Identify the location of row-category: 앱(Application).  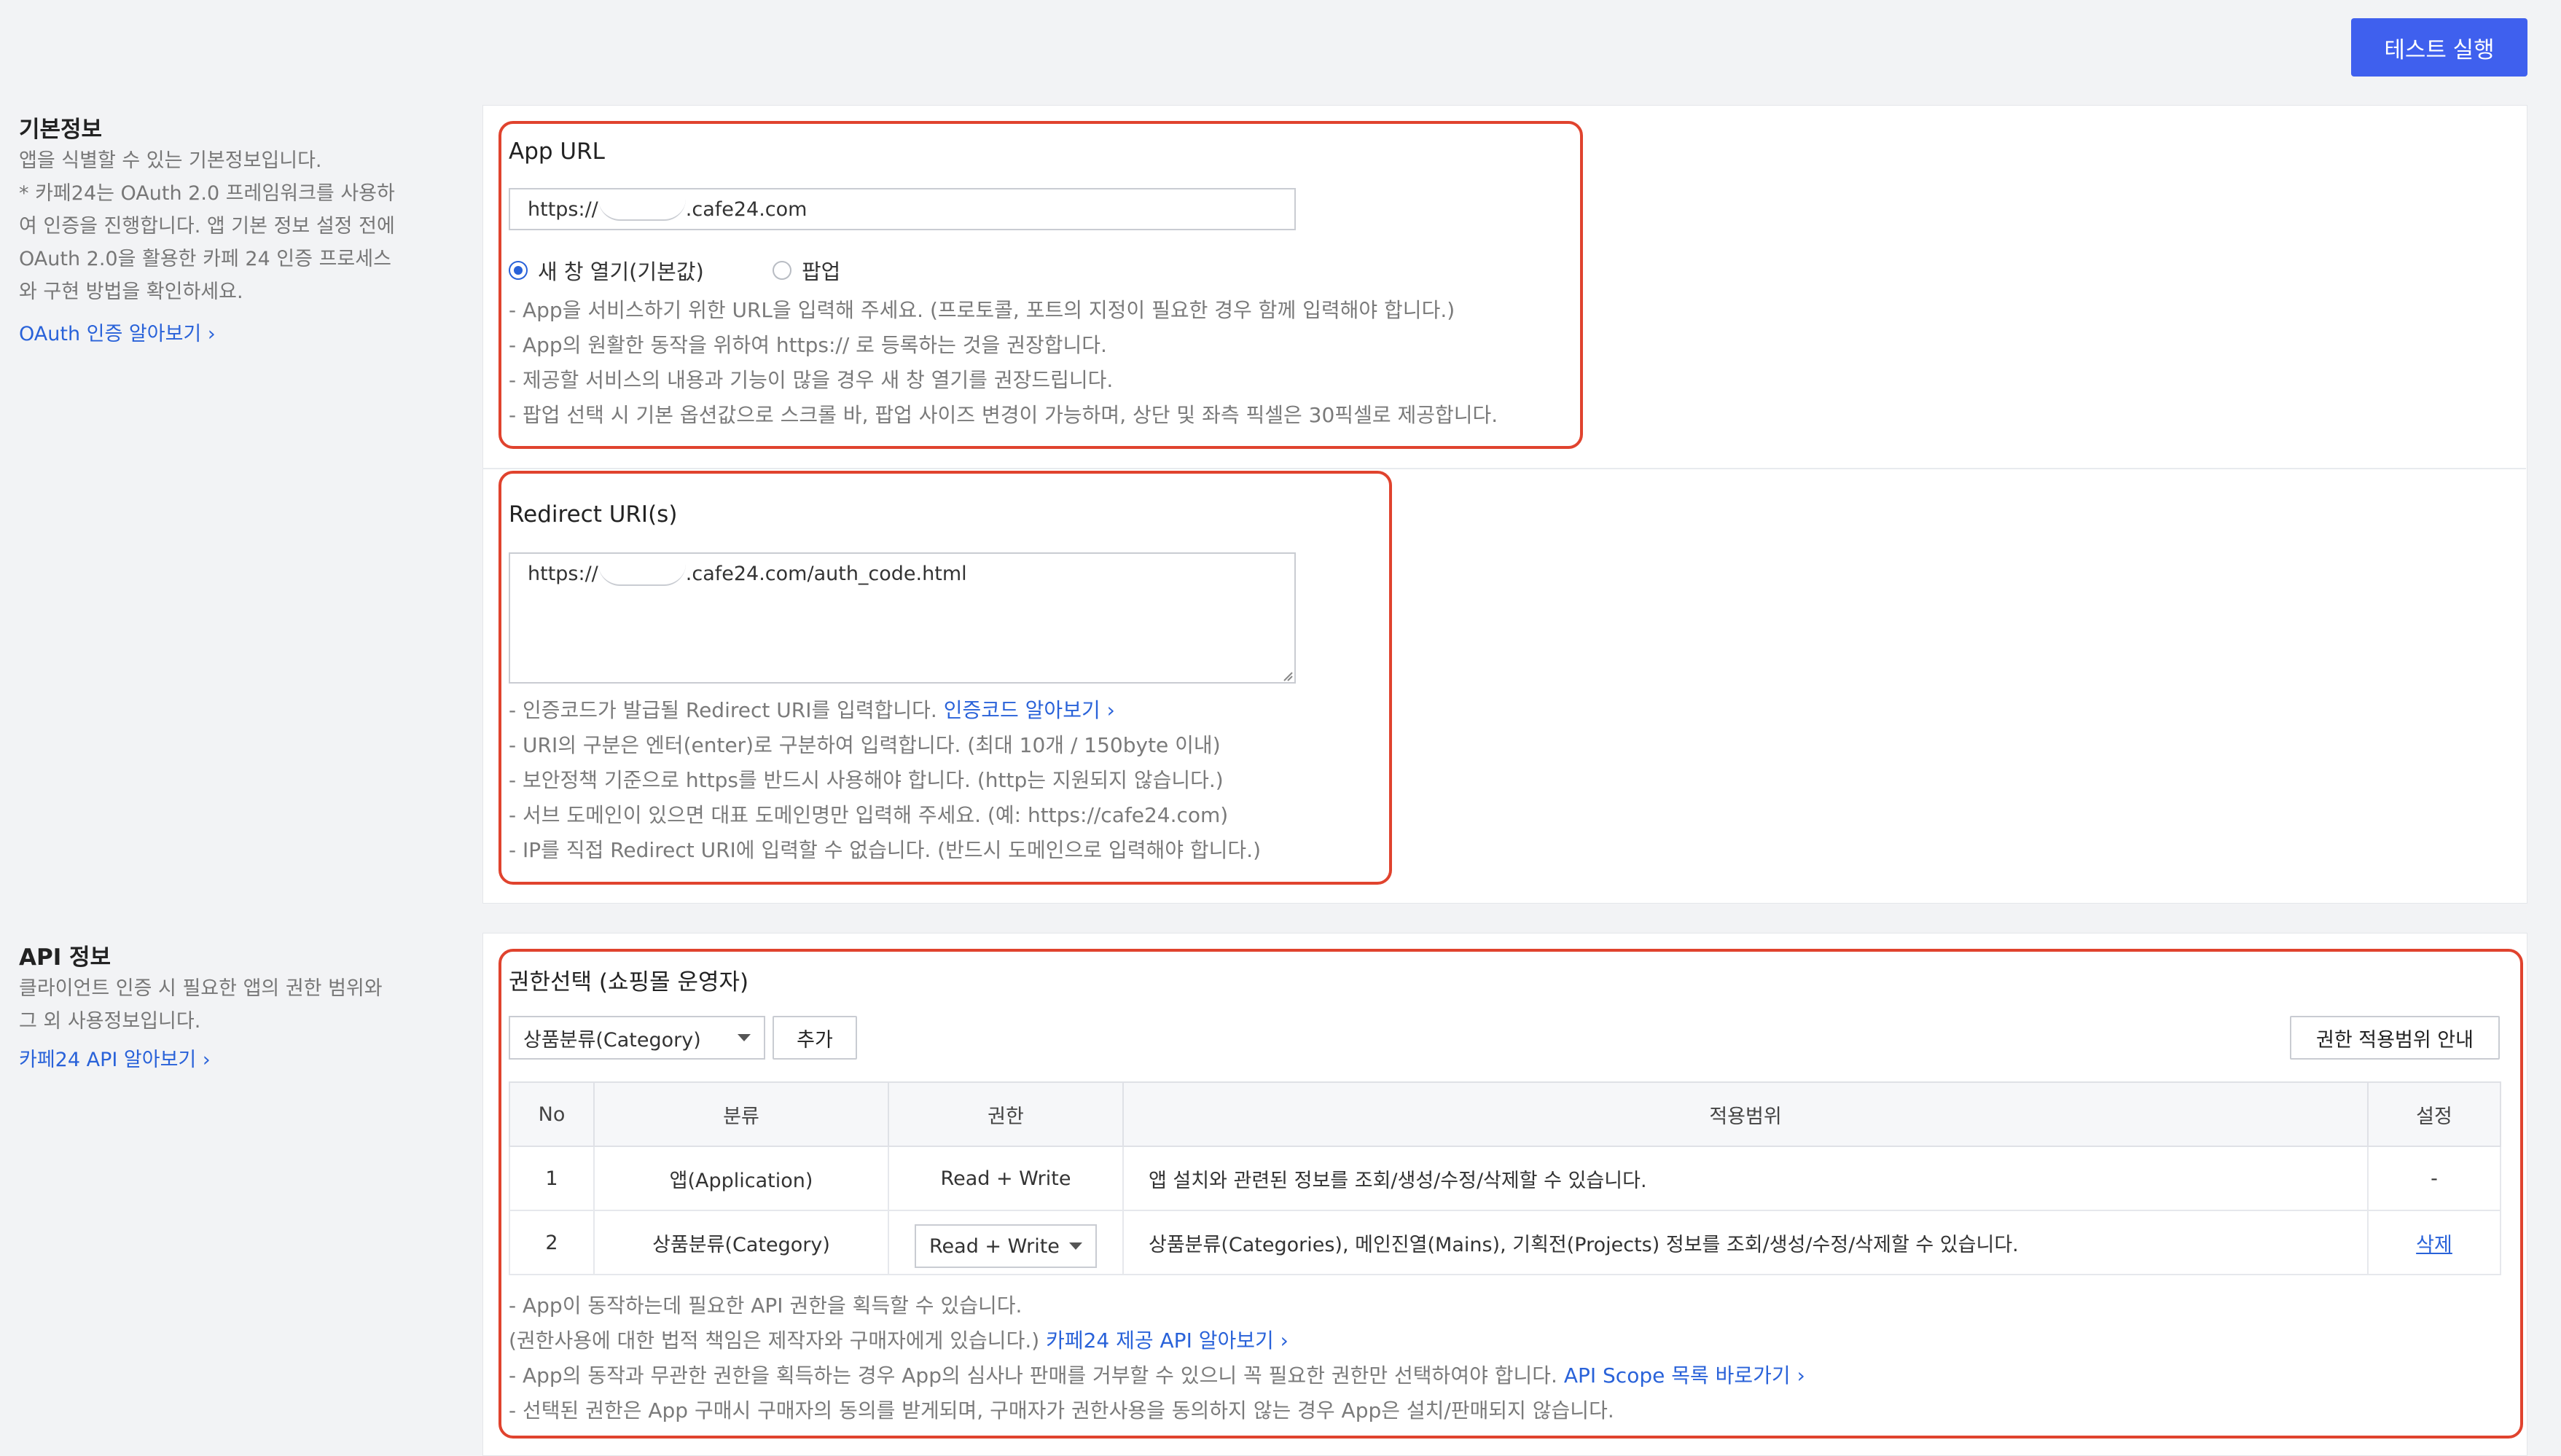
(741, 1178).